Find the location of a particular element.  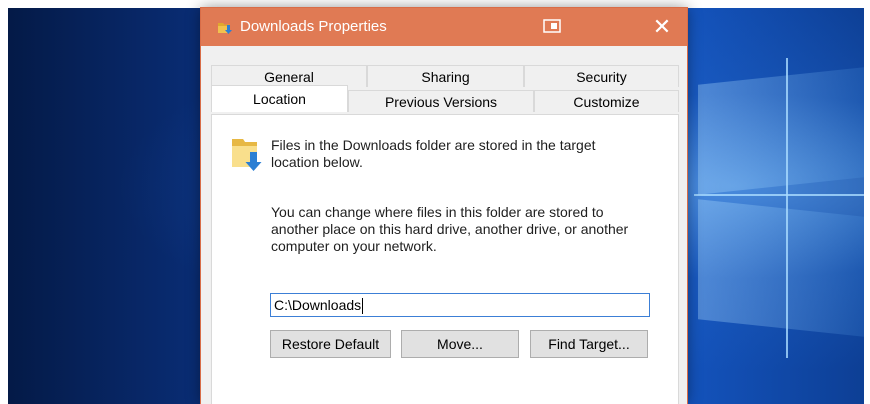

tab-previous-versions: Previous Versions is located at coordinates (441, 101).